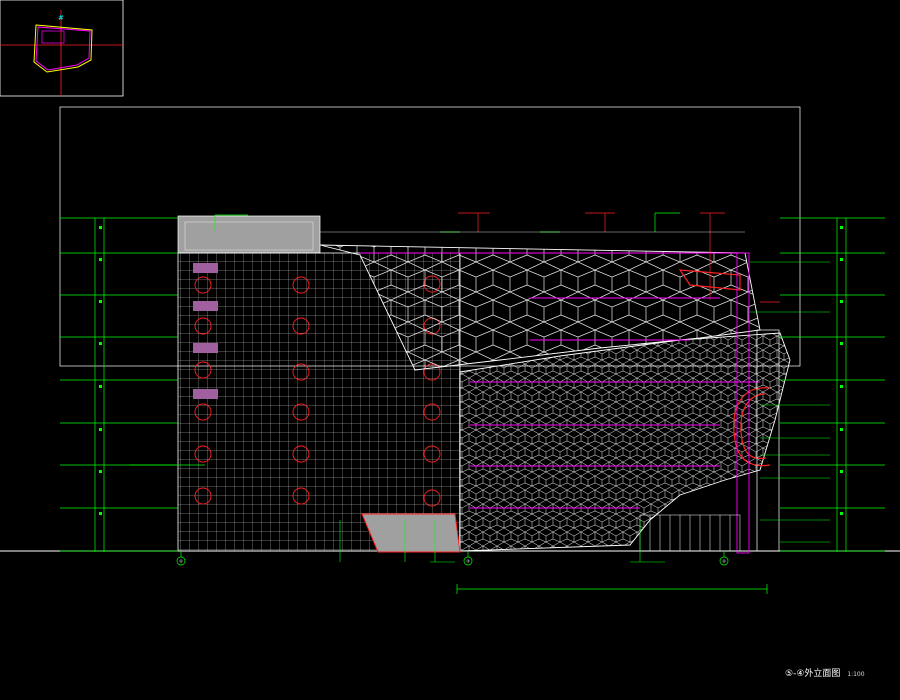 The image size is (900, 700). Describe the element at coordinates (249, 234) in the screenshot. I see `roof-parapet` at that location.